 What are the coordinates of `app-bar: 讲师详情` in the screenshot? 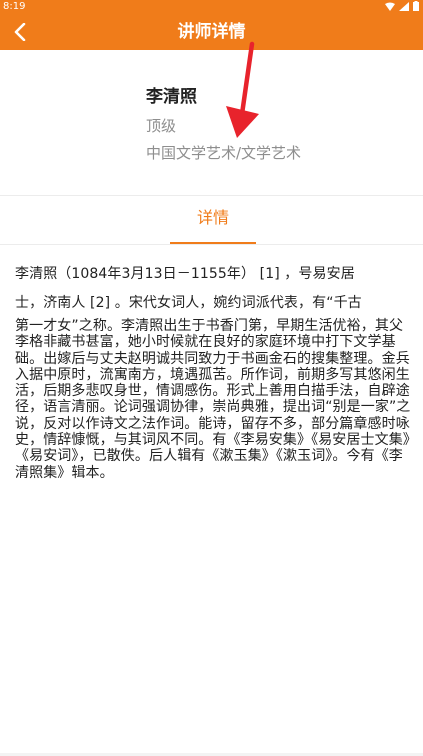 It's located at (211, 32).